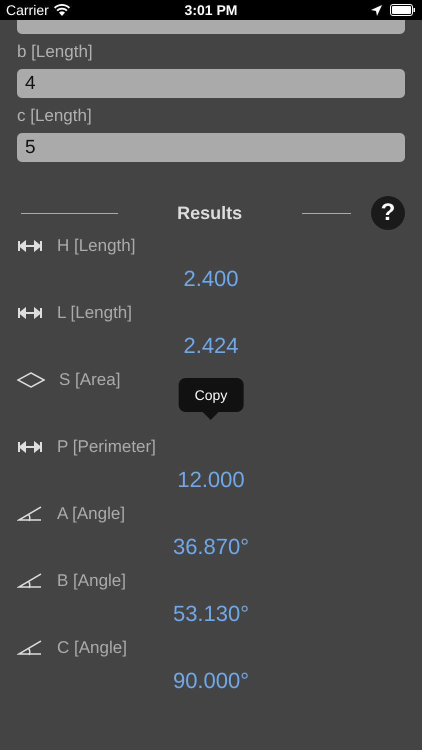  Describe the element at coordinates (210, 213) in the screenshot. I see `section-title: Results` at that location.